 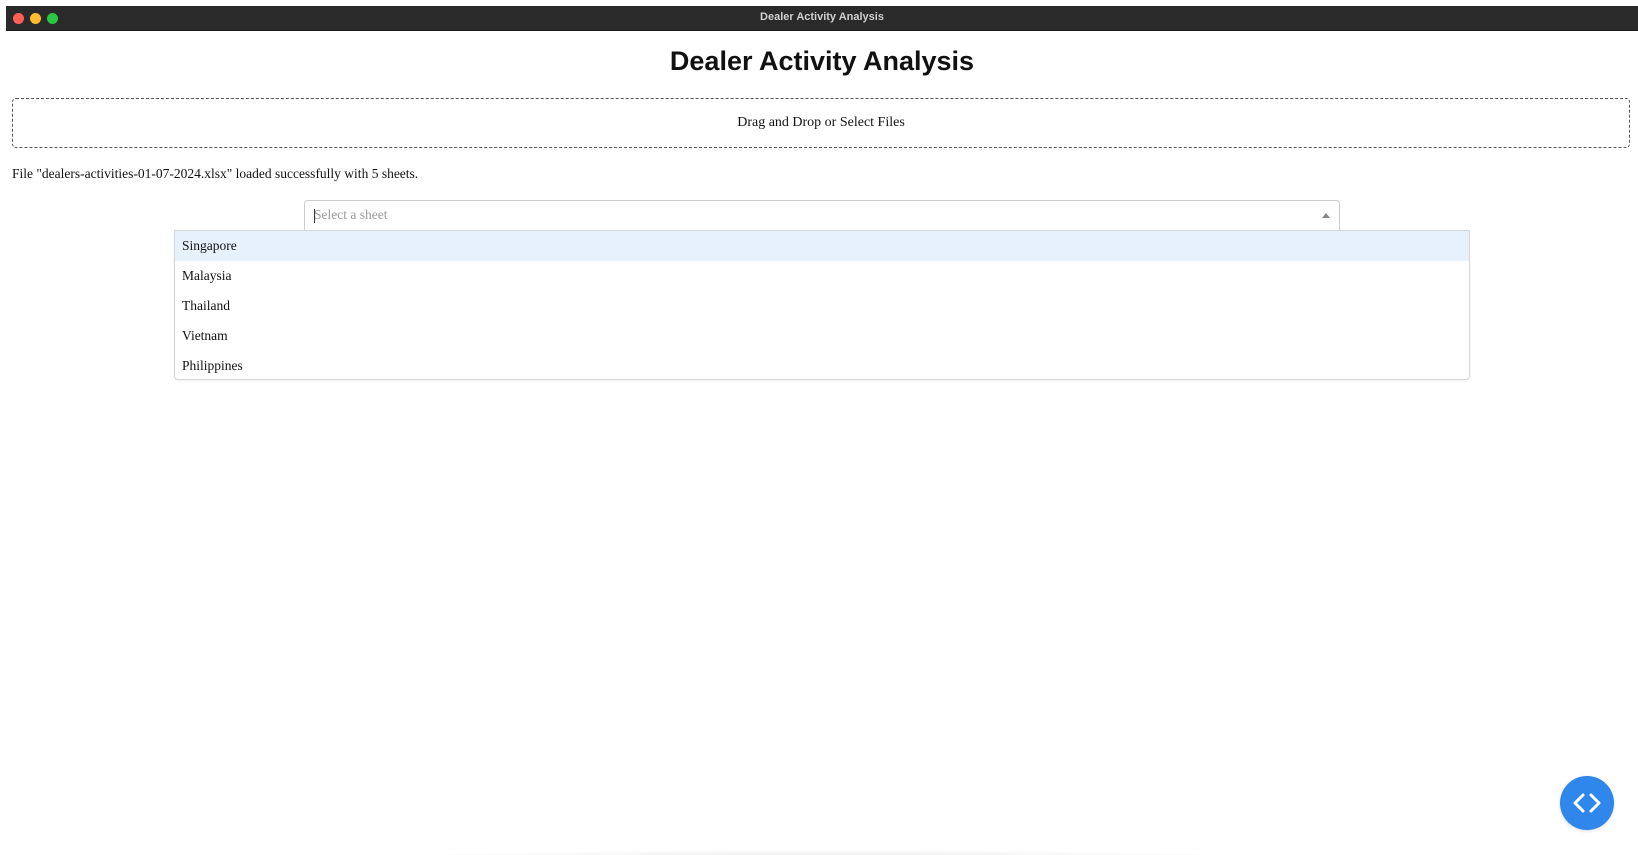 What do you see at coordinates (822, 246) in the screenshot?
I see `sheet-option-singapore: Singapore` at bounding box center [822, 246].